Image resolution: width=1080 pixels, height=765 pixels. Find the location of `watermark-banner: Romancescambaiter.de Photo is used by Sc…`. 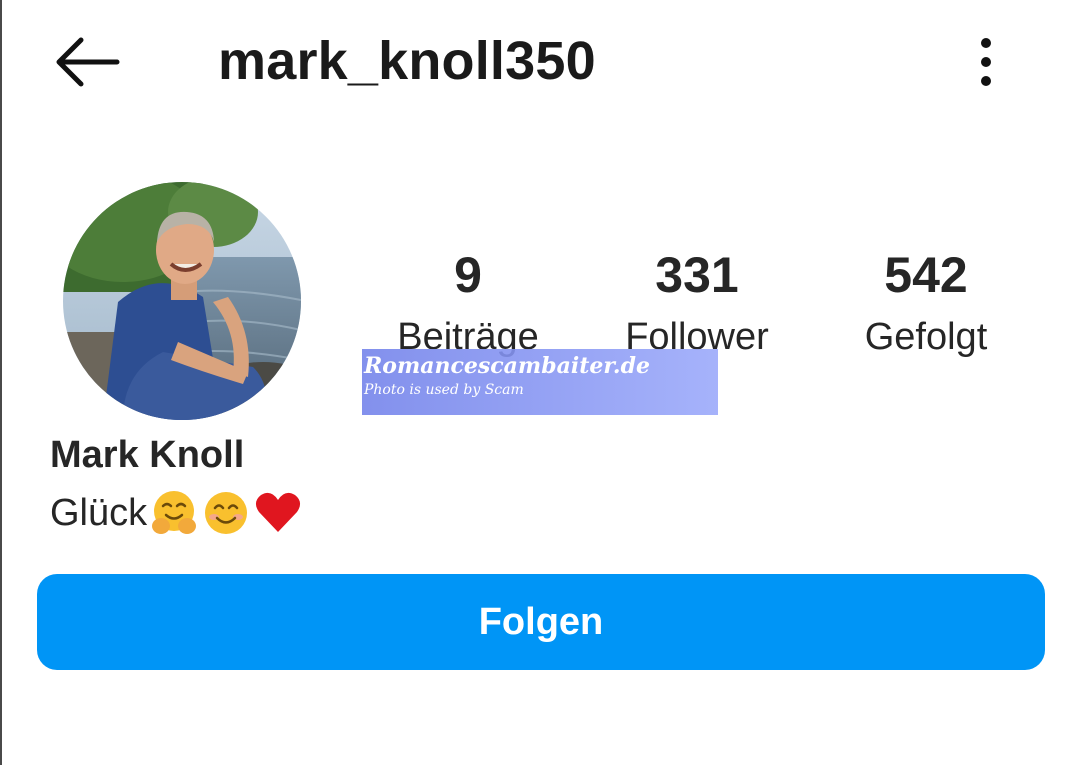

watermark-banner: Romancescambaiter.de Photo is used by Sc… is located at coordinates (540, 382).